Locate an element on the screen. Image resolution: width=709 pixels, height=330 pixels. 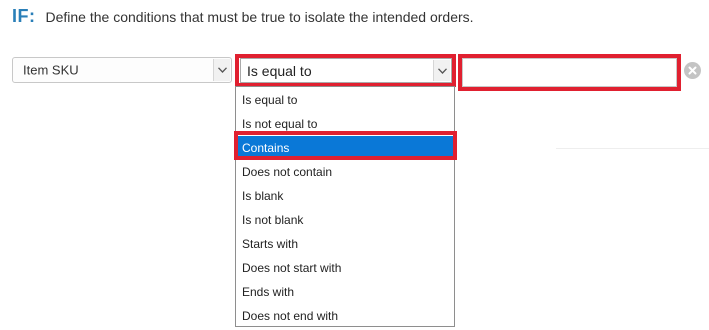
field-select: Item SKU is located at coordinates (122, 70).